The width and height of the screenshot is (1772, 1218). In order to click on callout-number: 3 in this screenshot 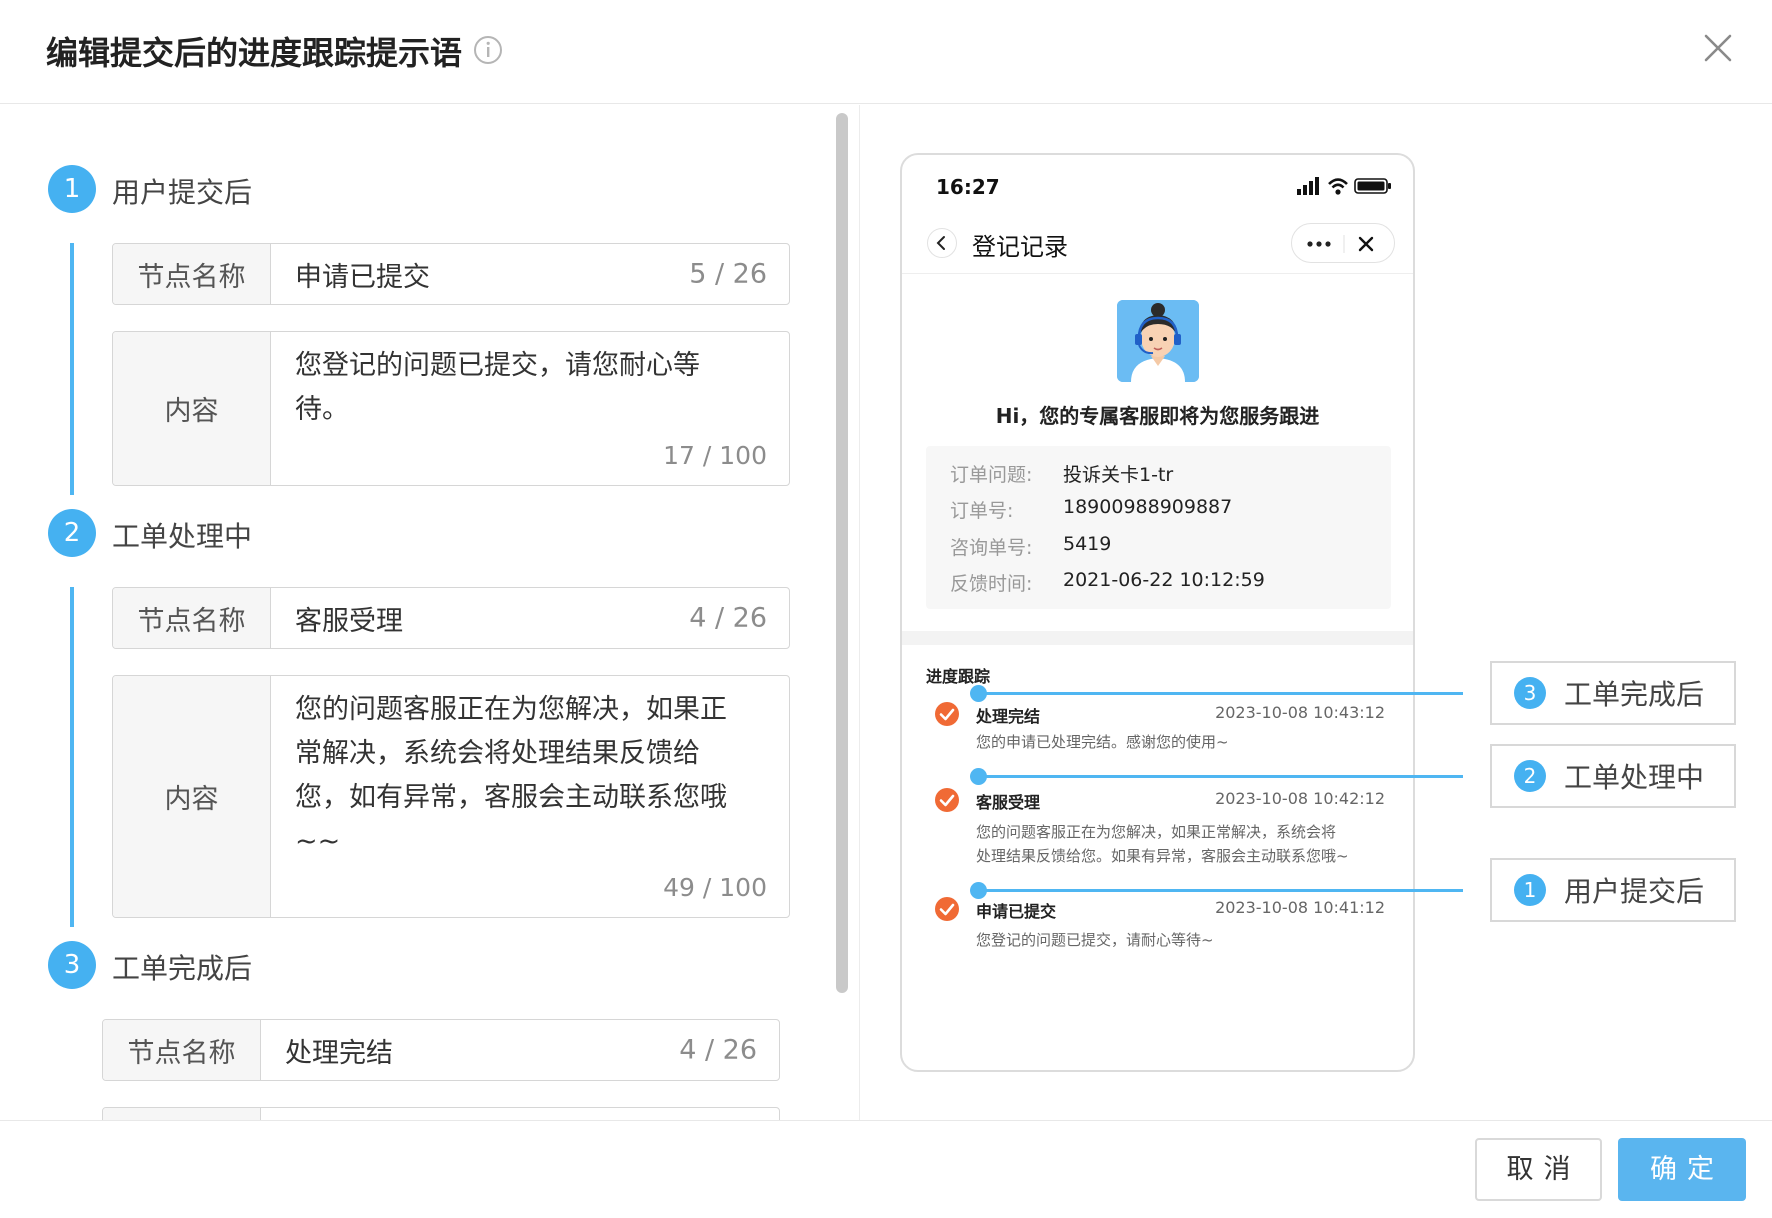, I will do `click(1530, 693)`.